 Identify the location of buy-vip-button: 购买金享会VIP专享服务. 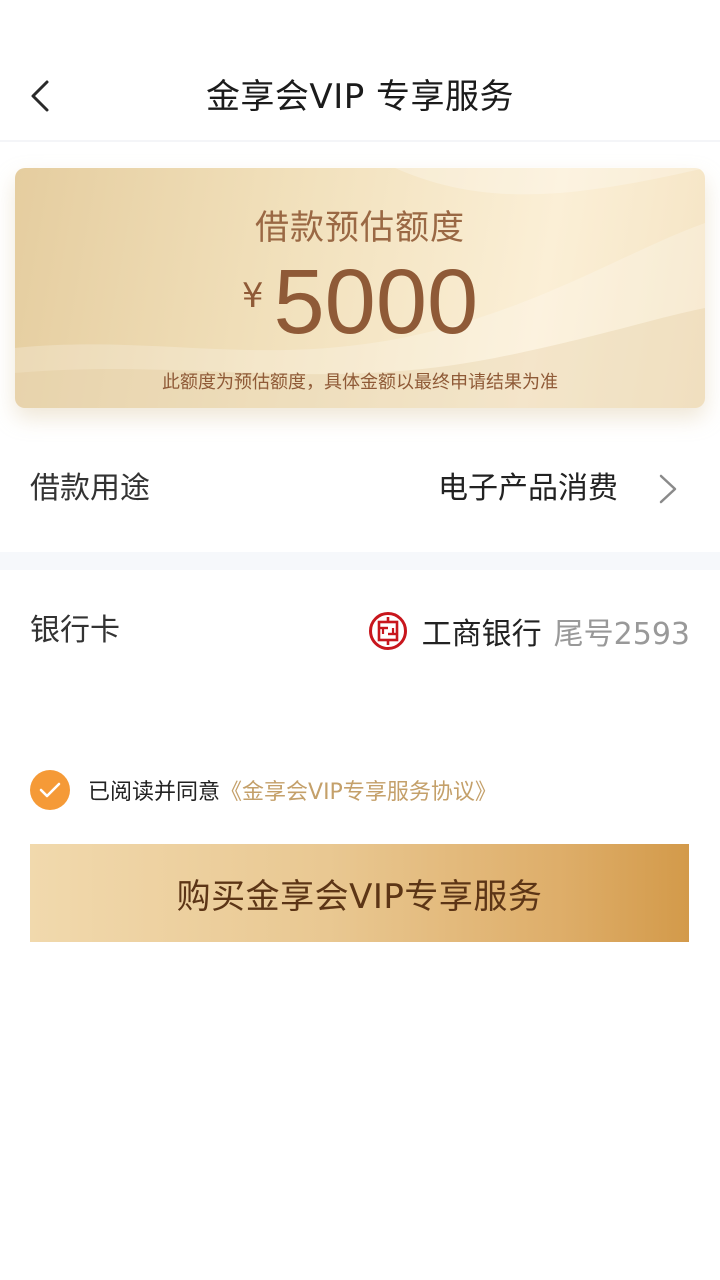
(359, 893).